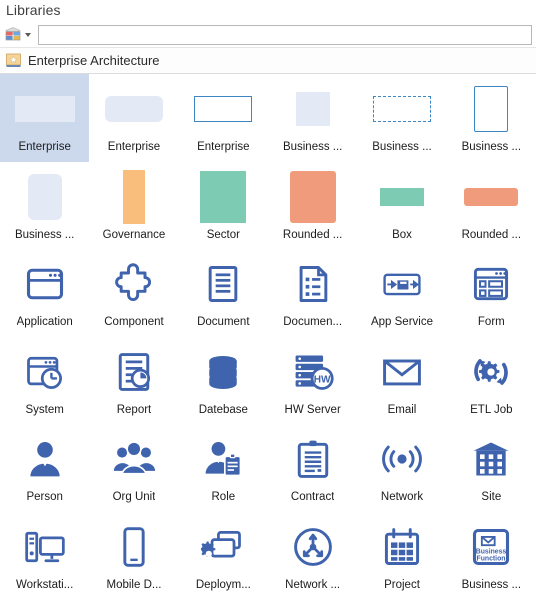 This screenshot has width=536, height=602. Describe the element at coordinates (401, 284) in the screenshot. I see `app-service-icon` at that location.